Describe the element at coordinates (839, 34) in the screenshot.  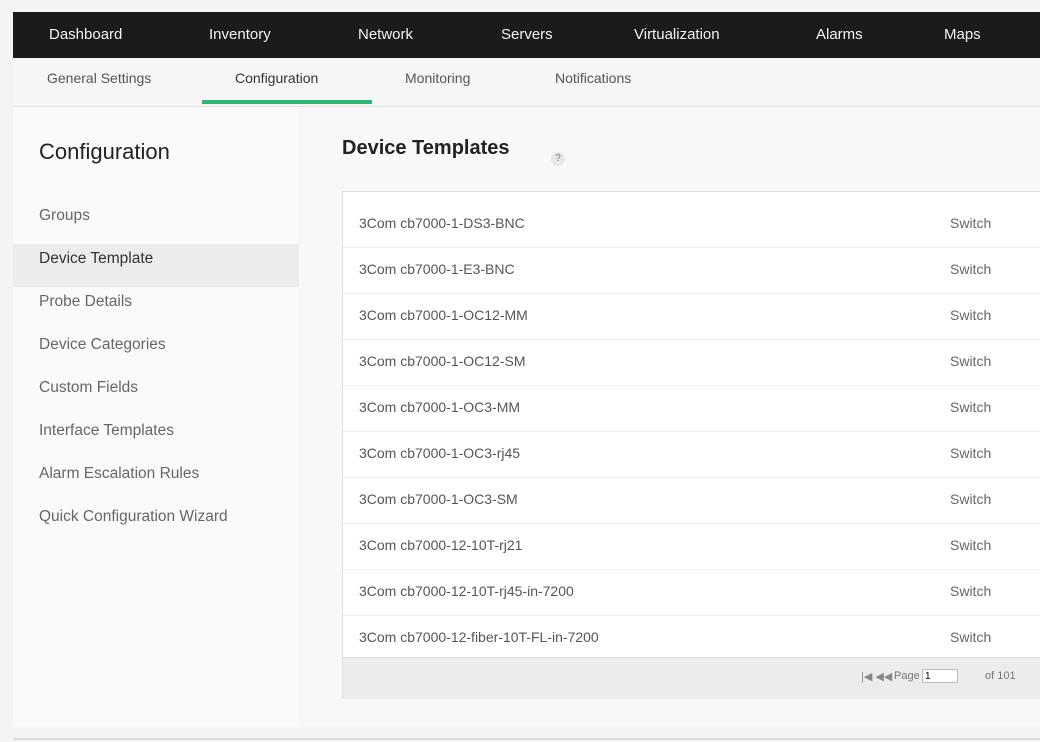
I see `nav-alarms: Alarms` at that location.